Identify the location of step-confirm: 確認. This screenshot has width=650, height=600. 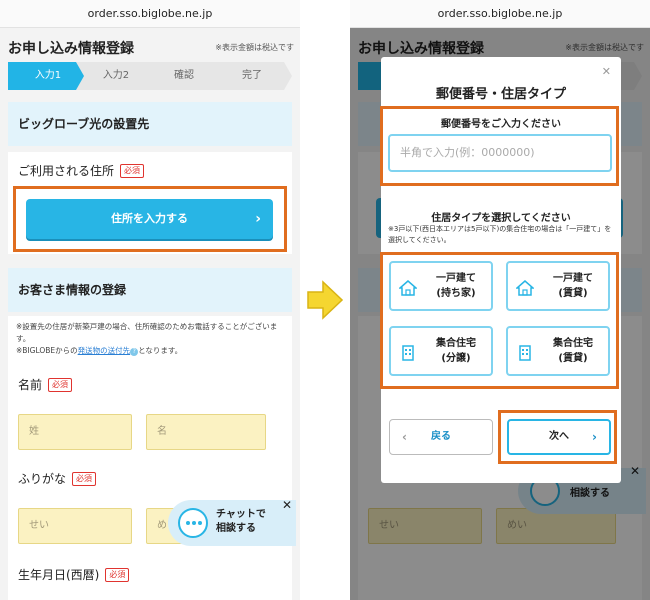
(184, 76).